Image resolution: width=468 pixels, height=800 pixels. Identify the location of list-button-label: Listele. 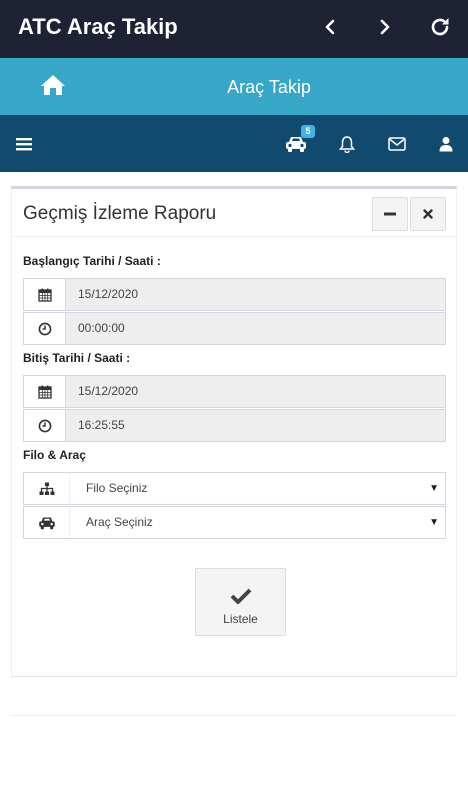
(240, 619).